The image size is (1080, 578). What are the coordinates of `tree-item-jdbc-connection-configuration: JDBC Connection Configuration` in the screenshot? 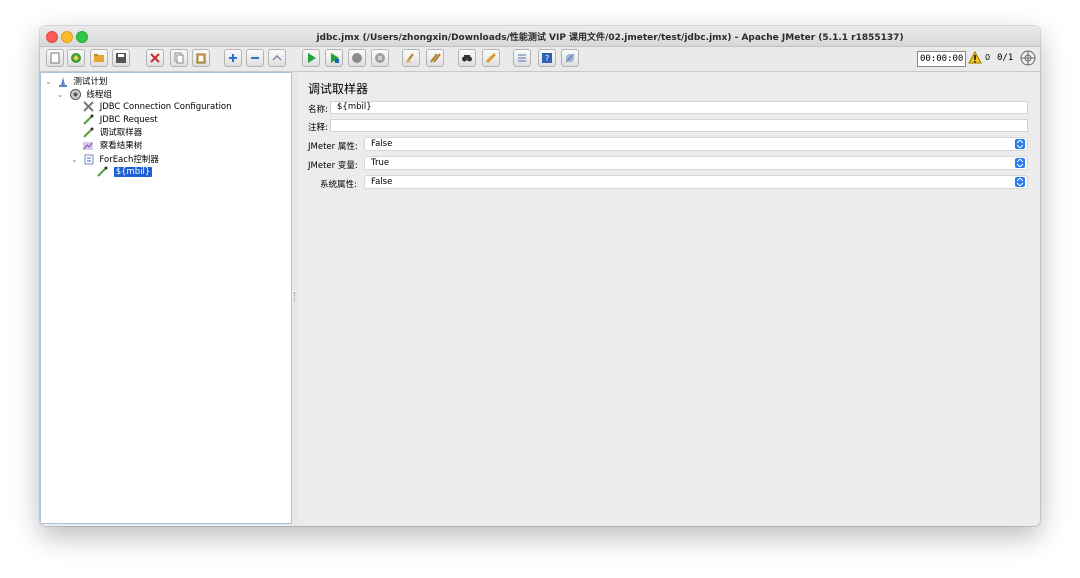 It's located at (157, 107).